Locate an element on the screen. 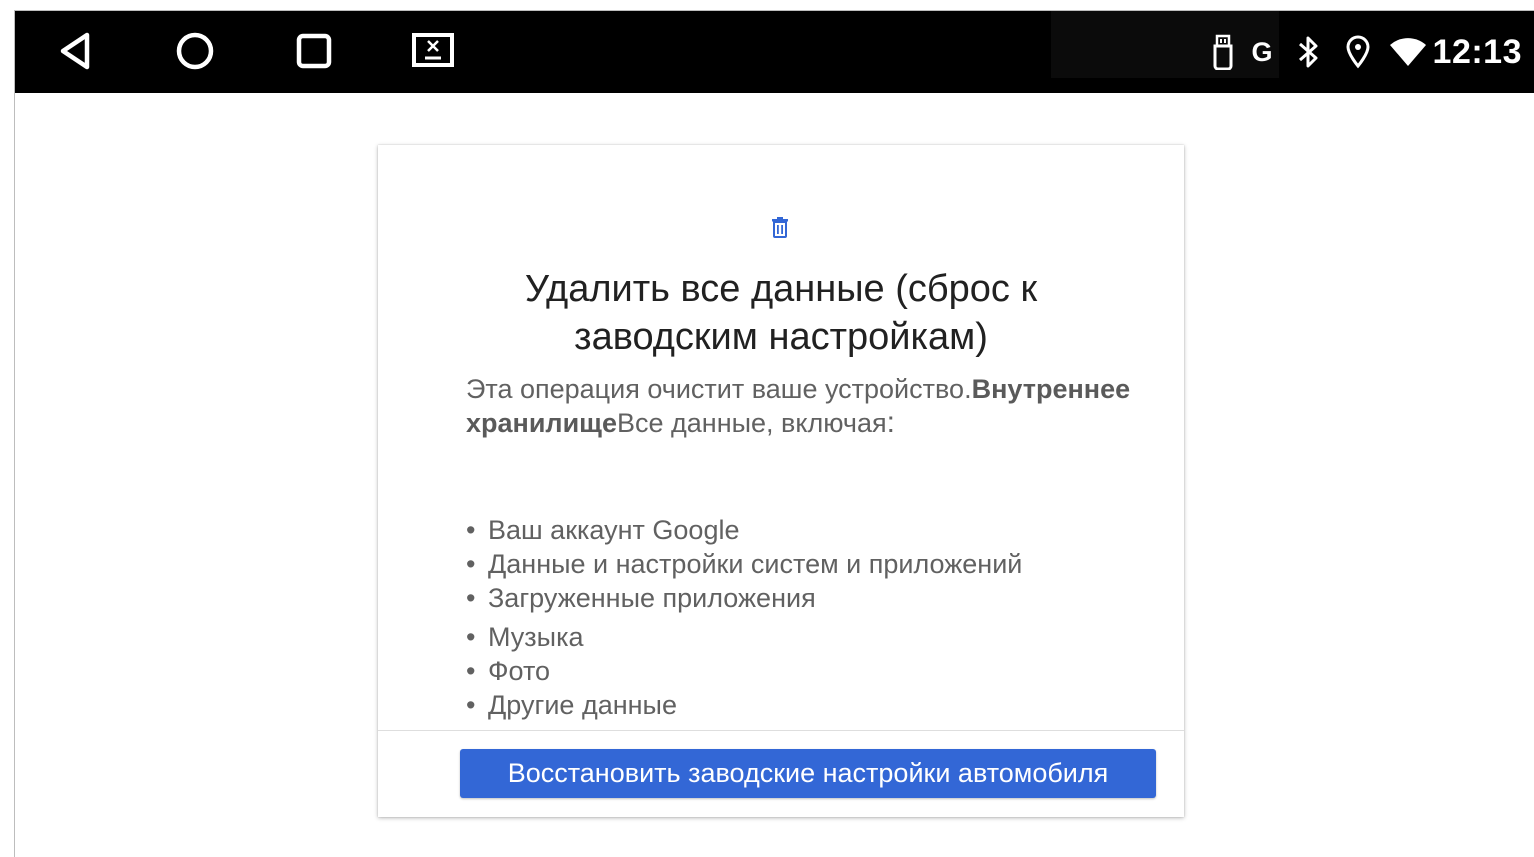  description-colon: : is located at coordinates (890, 422).